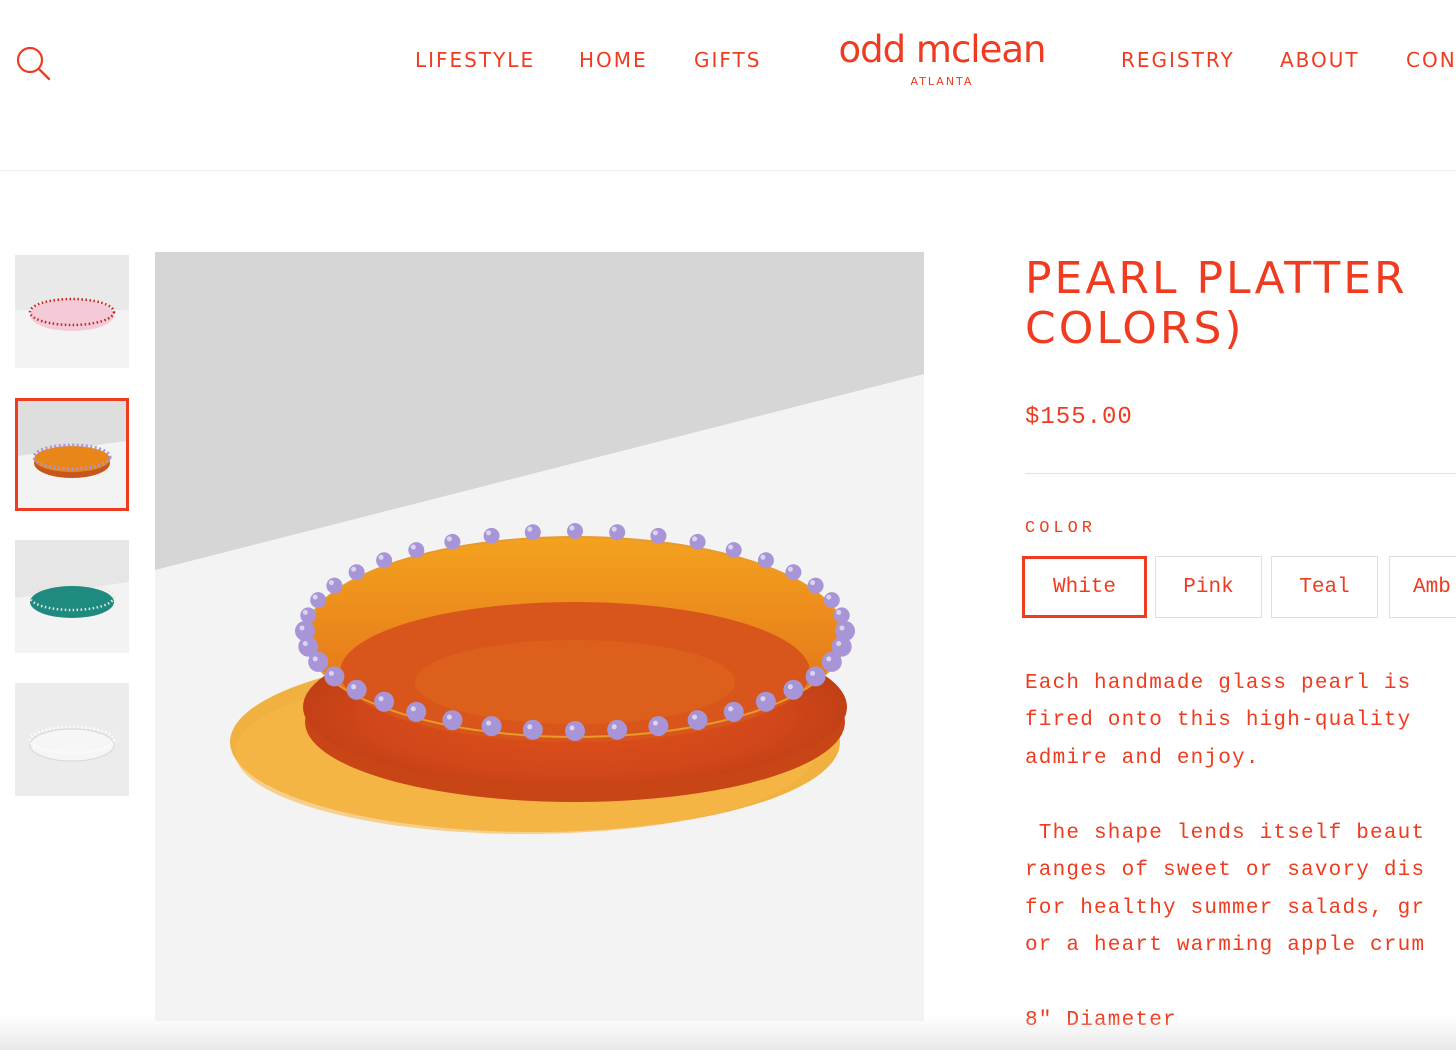  What do you see at coordinates (1324, 587) in the screenshot?
I see `color-option-teal: Teal` at bounding box center [1324, 587].